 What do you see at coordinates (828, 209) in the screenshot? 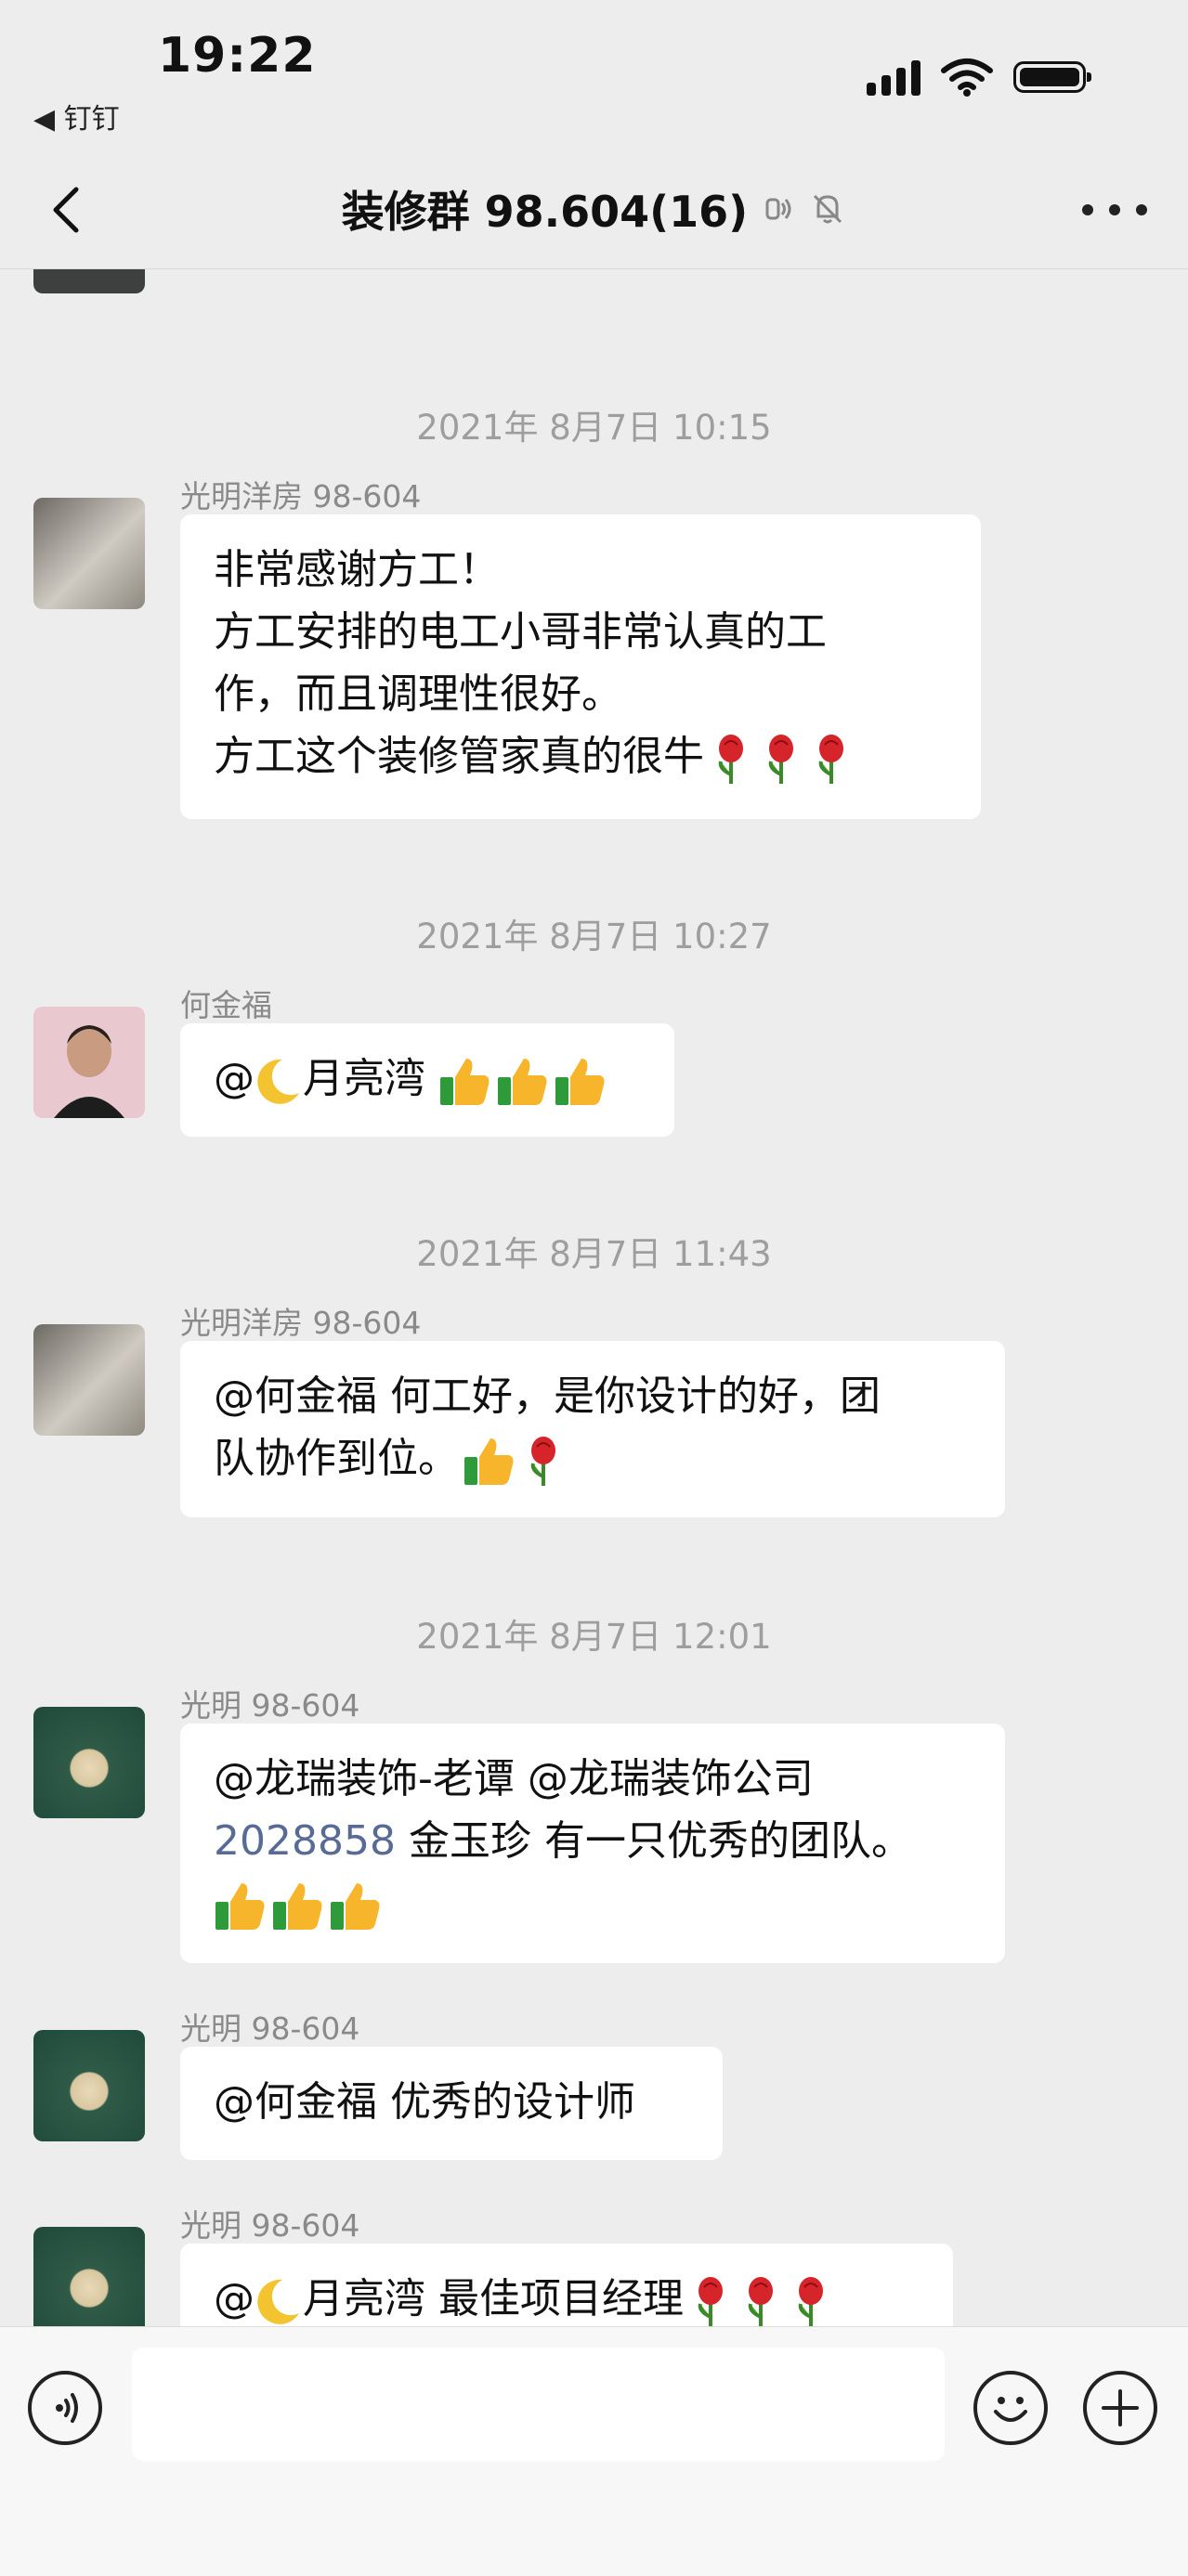
I see `mute-bell-icon` at bounding box center [828, 209].